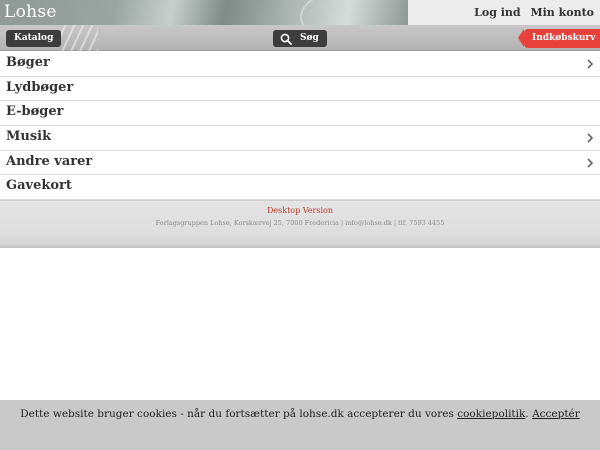 This screenshot has height=450, width=600. I want to click on my-account-link: Min konto, so click(562, 12).